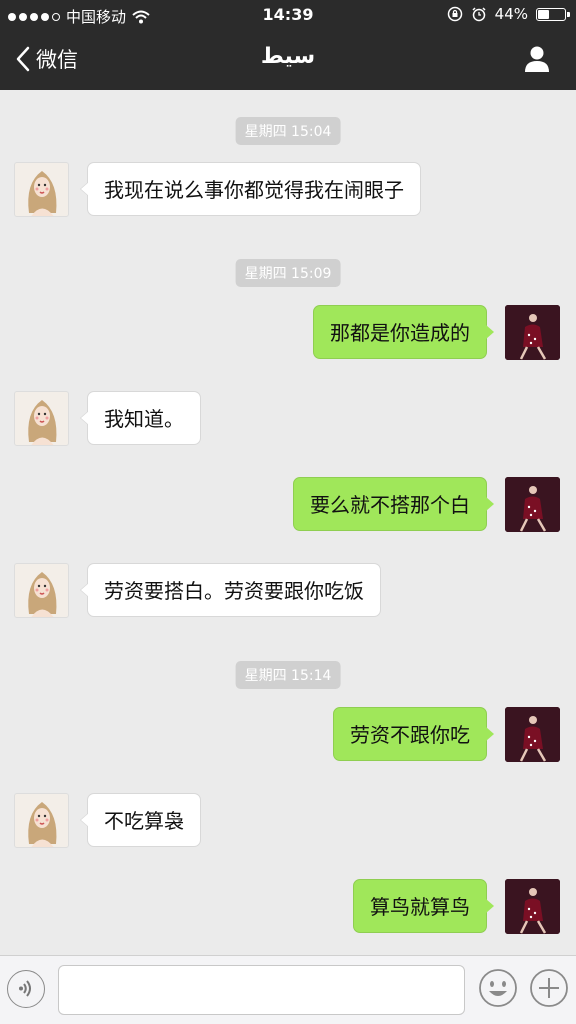  I want to click on timestamp: 星期四 15:04, so click(288, 131).